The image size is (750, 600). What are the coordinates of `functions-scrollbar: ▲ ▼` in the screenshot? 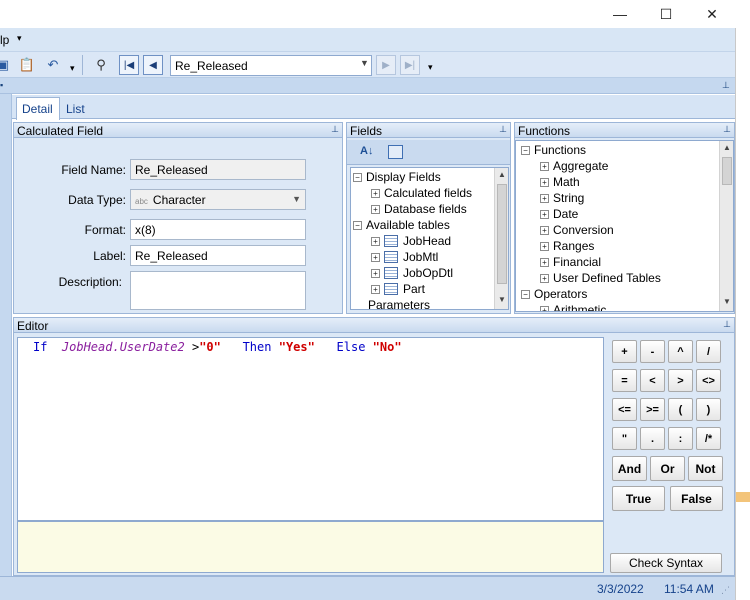 It's located at (726, 226).